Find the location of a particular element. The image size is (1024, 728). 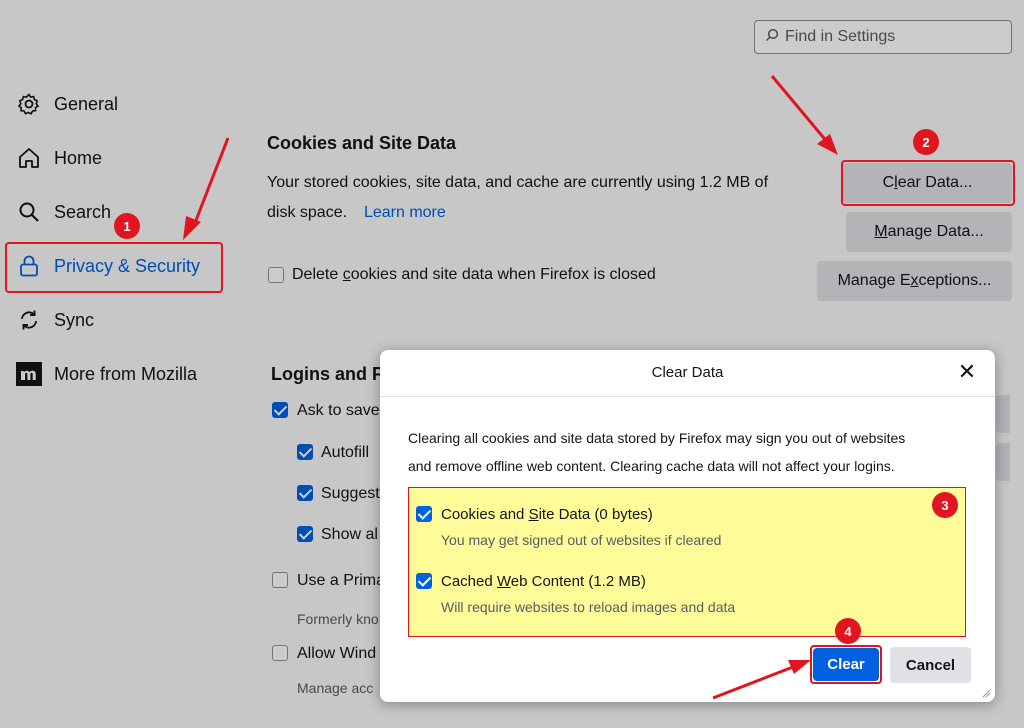

close-icon: ✕ is located at coordinates (967, 371).